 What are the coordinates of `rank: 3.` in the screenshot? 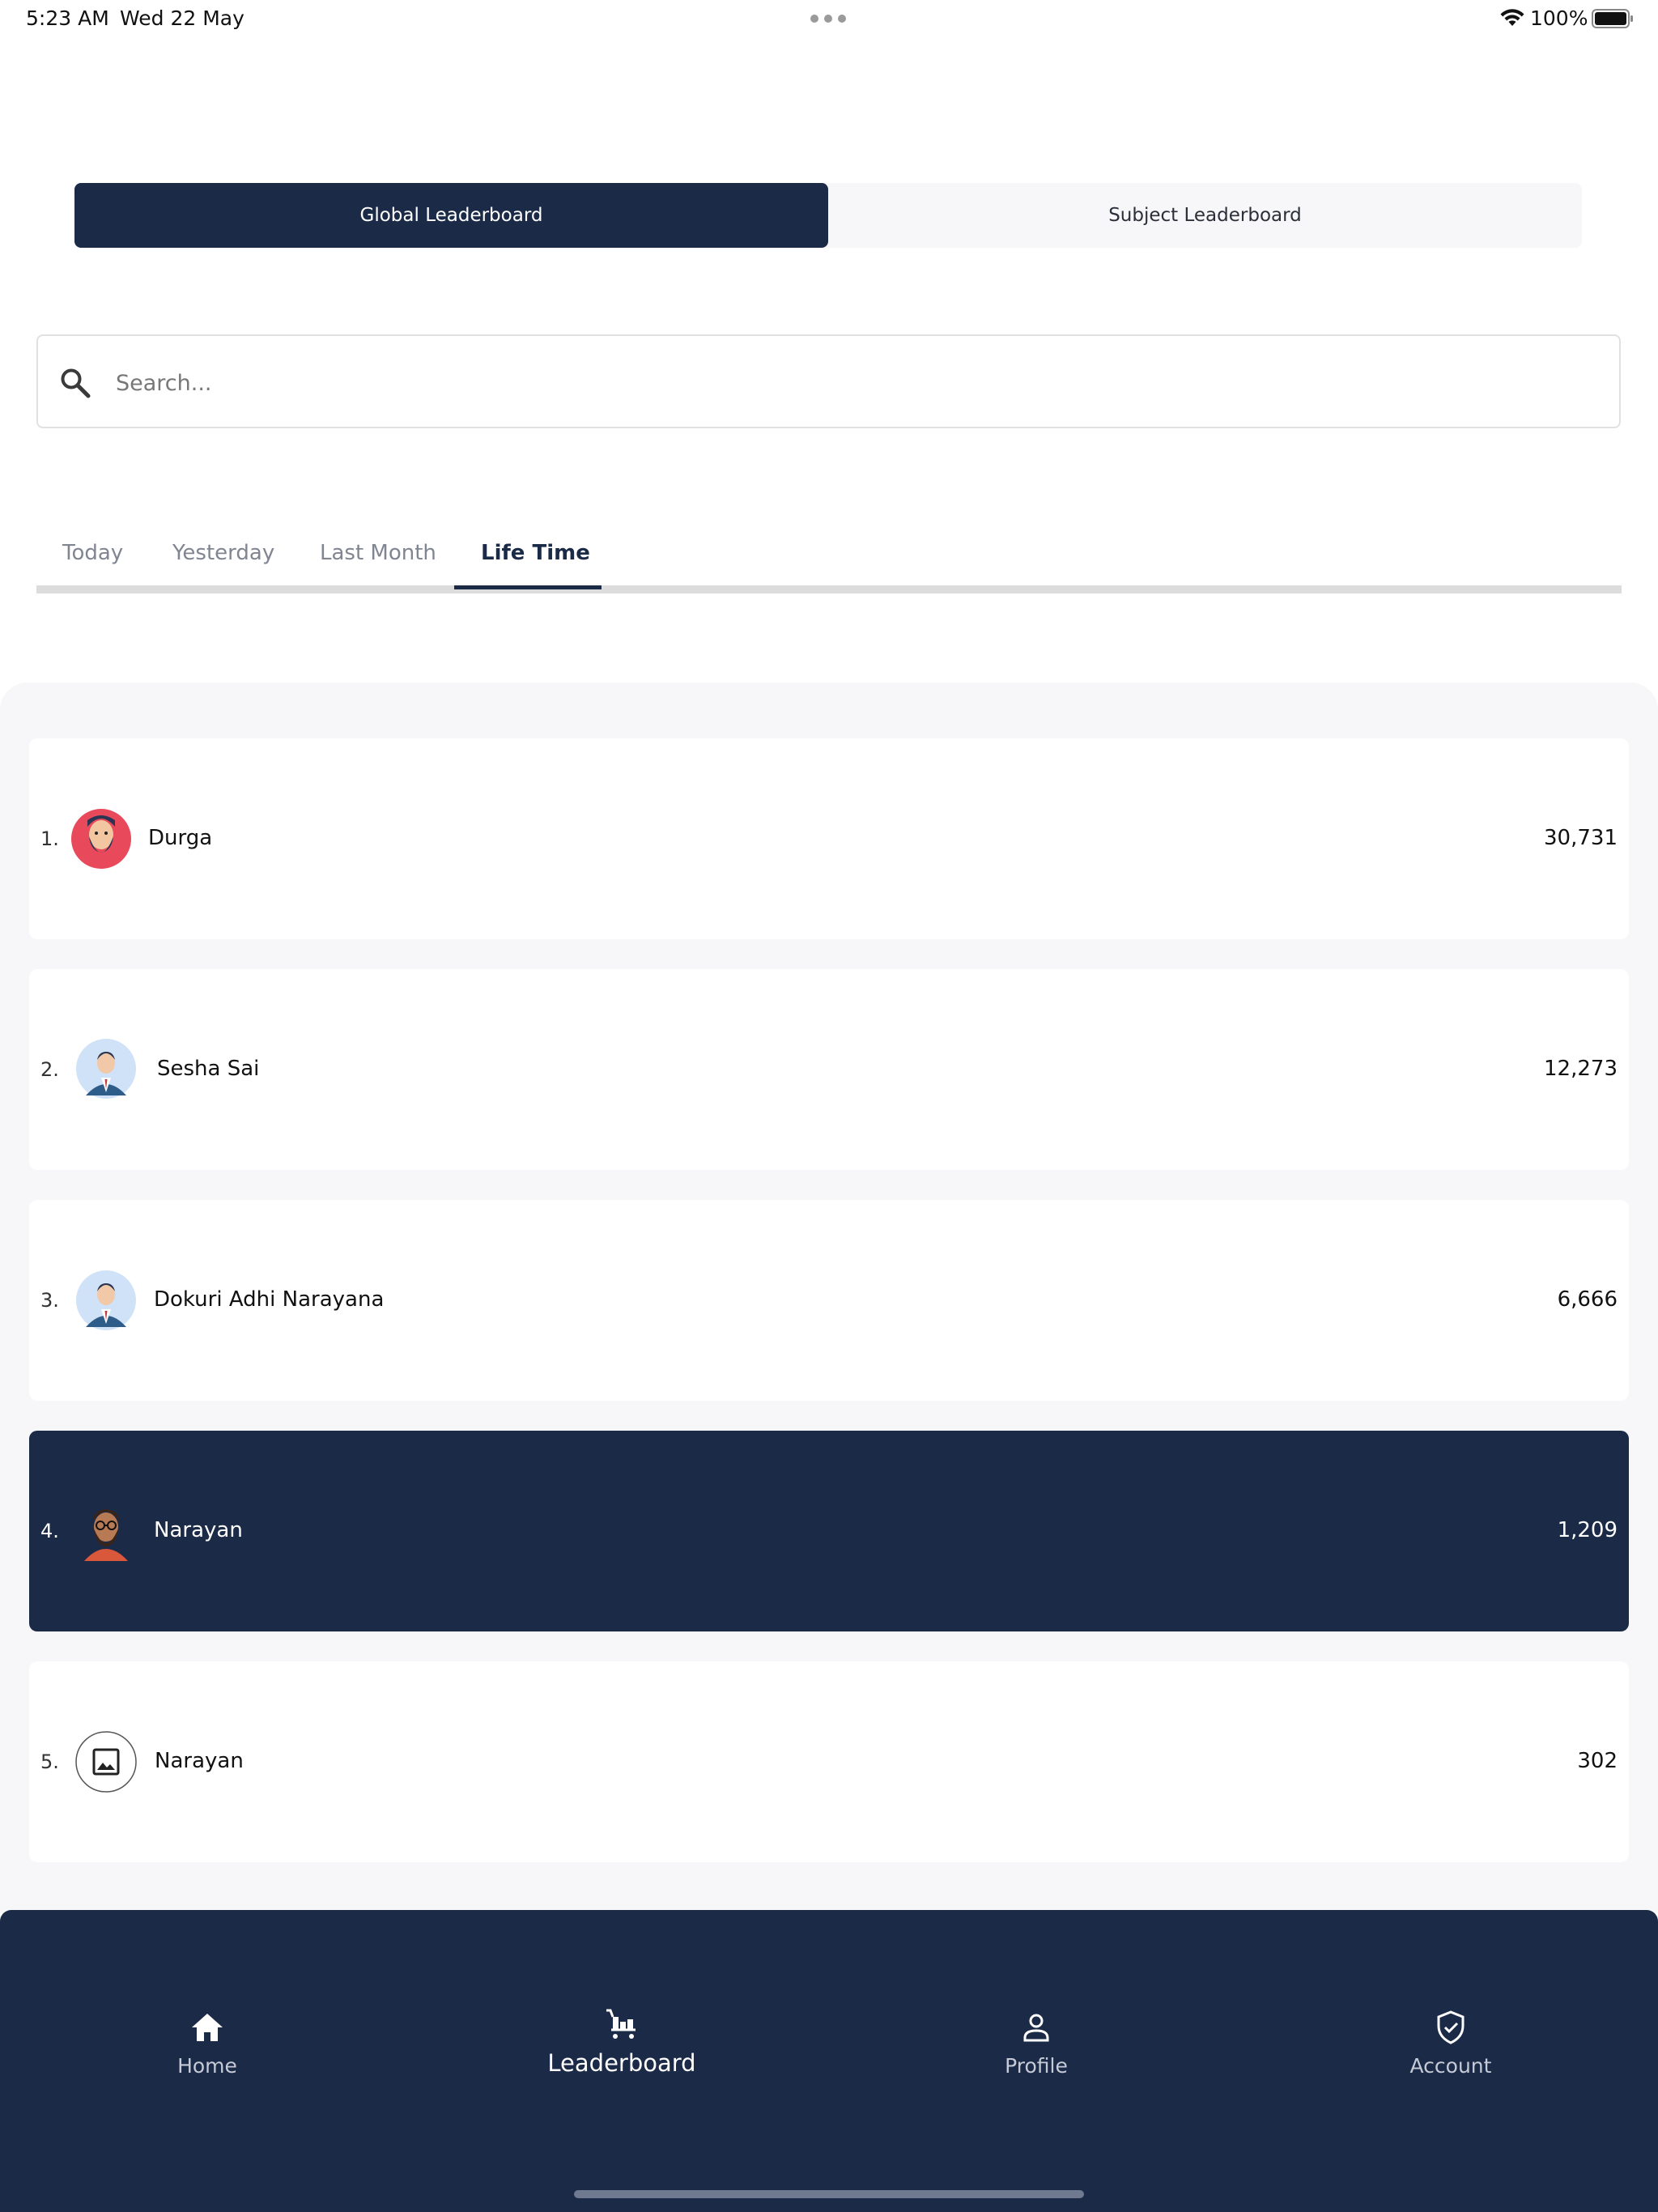 It's located at (49, 1301).